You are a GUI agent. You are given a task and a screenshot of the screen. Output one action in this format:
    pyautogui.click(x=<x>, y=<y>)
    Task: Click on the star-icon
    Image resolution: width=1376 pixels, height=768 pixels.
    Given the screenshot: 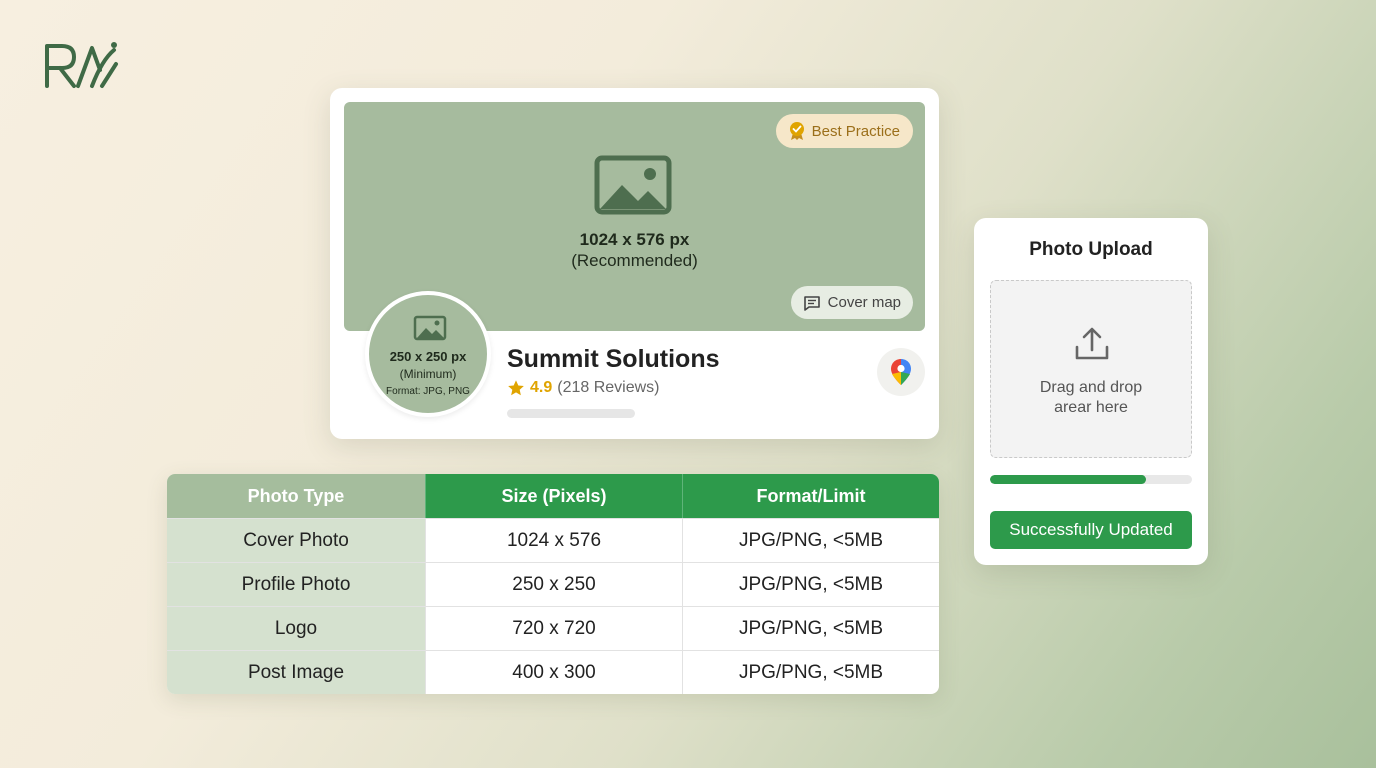 What is the action you would take?
    pyautogui.click(x=516, y=388)
    